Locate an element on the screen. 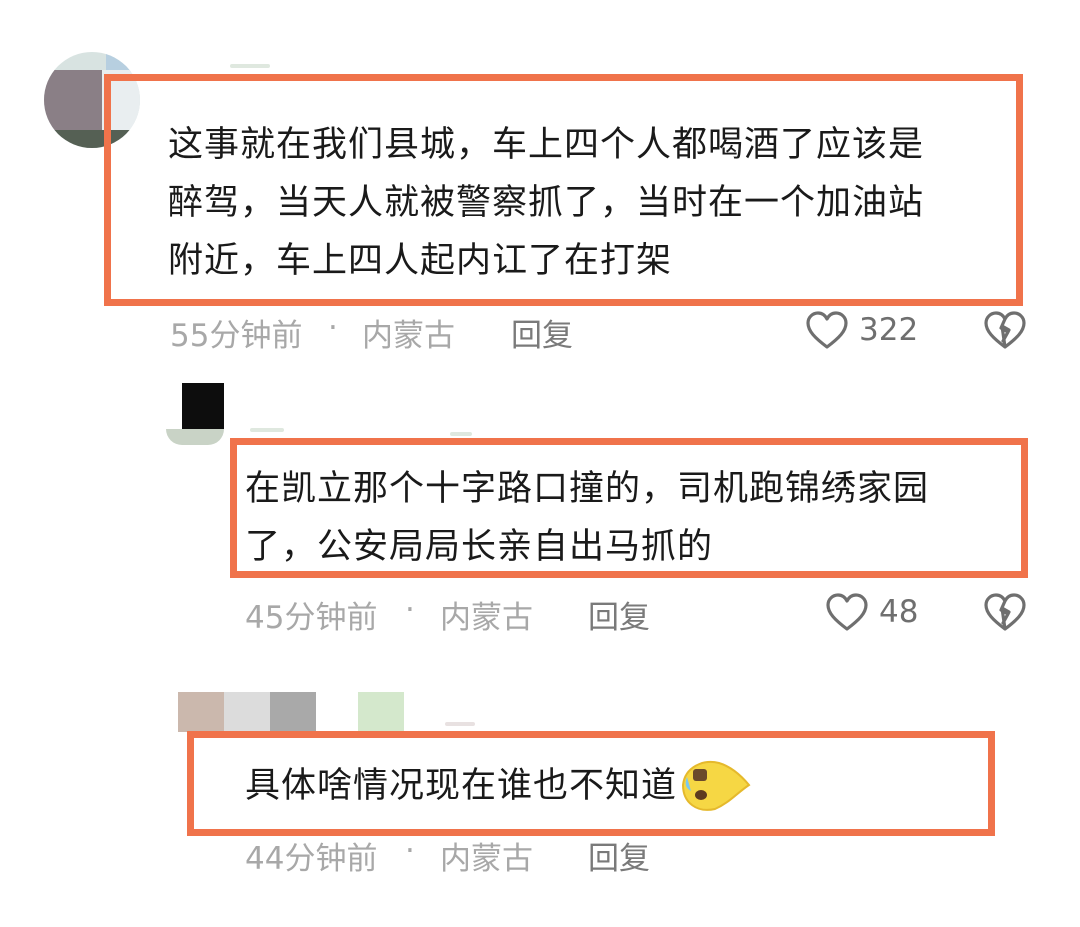  like-button: 322 is located at coordinates (861, 330).